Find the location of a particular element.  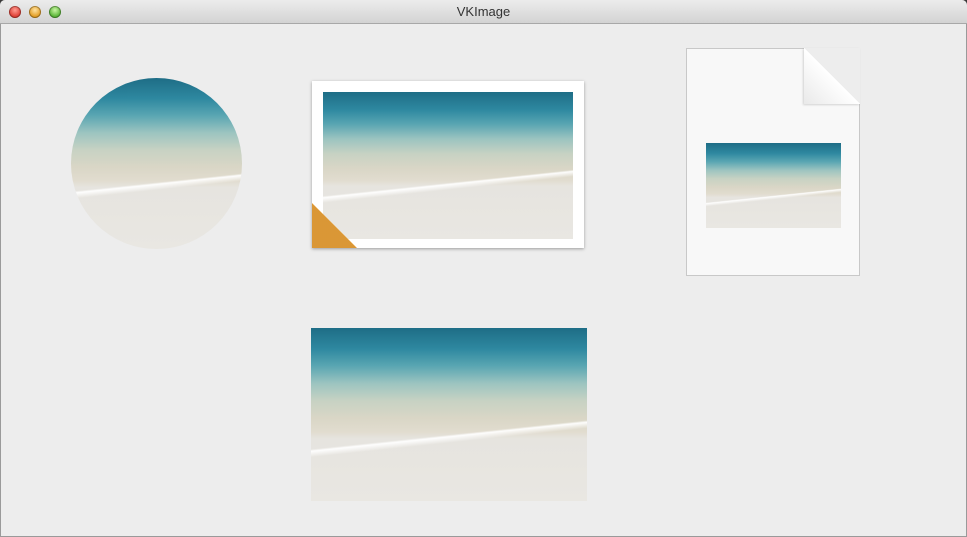

folded-corner-shade is located at coordinates (335, 225).